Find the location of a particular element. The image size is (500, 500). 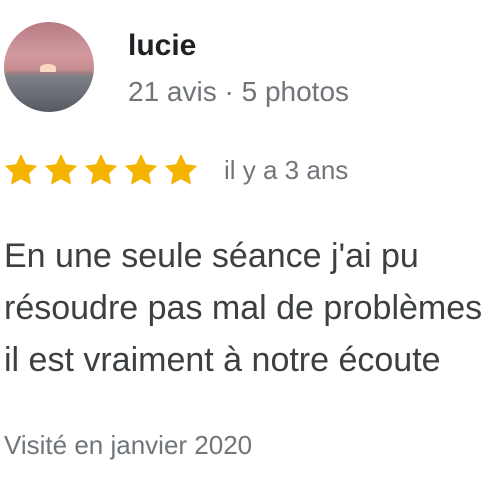

avatar-horizon is located at coordinates (49, 73).